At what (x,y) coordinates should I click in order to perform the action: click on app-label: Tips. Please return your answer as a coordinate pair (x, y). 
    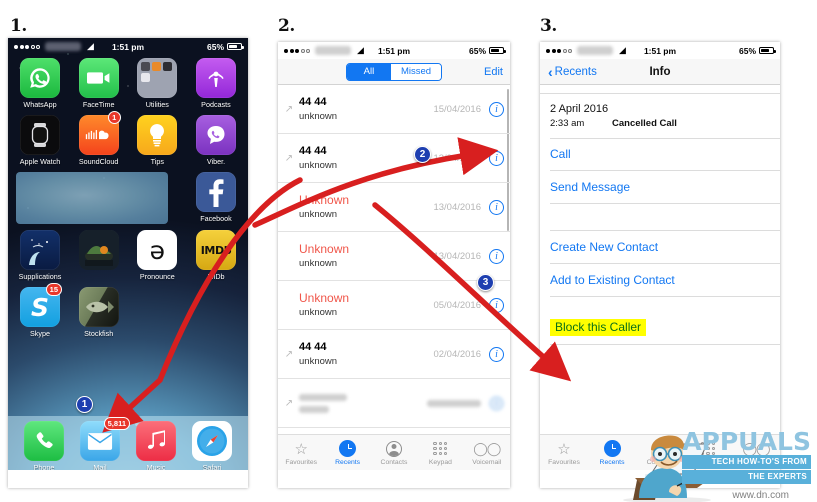
    Looking at the image, I should click on (157, 161).